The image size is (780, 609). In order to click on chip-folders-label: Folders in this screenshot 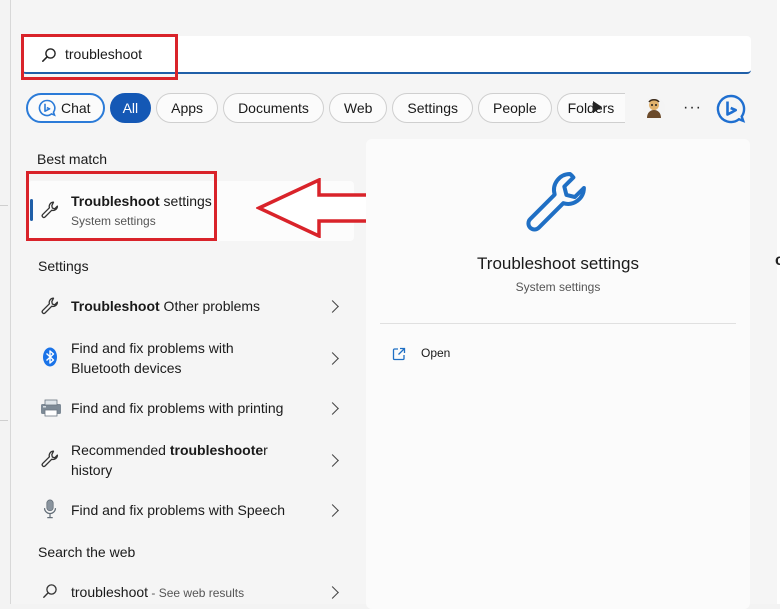, I will do `click(591, 108)`.